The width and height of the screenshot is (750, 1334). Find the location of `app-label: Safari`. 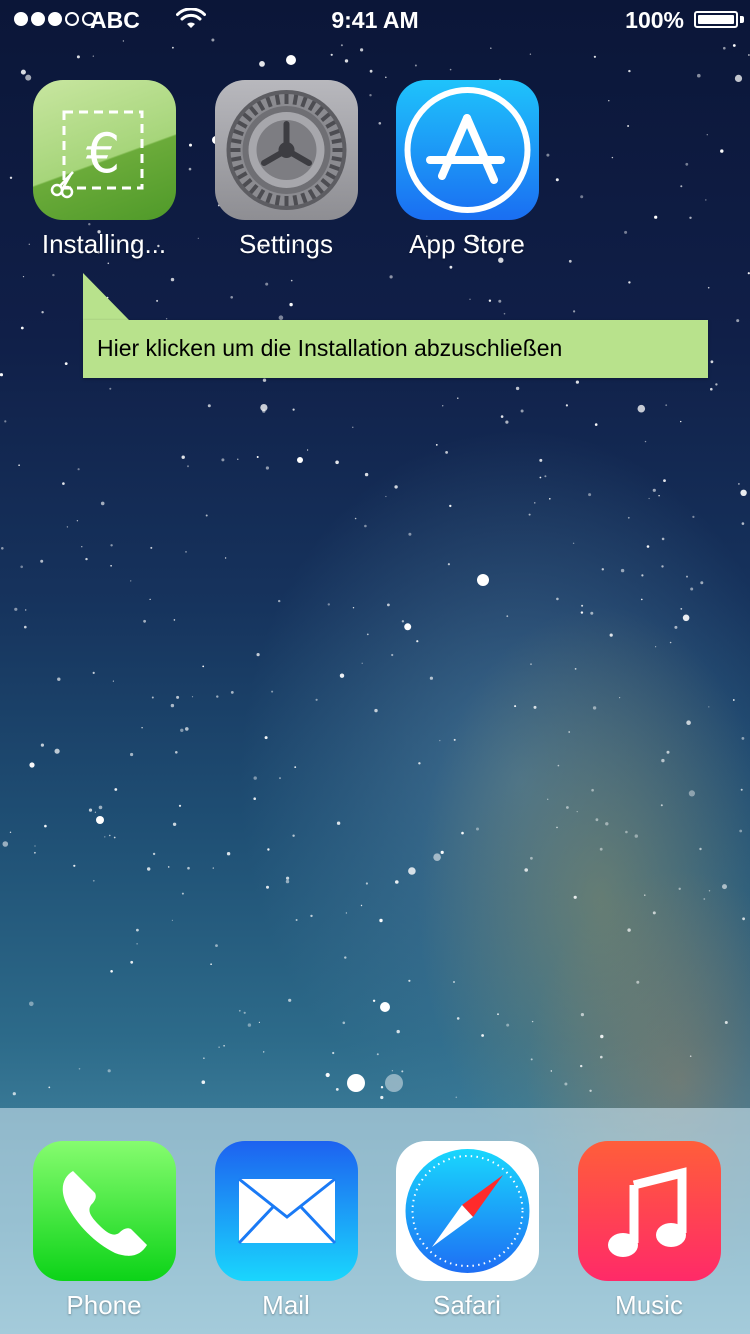

app-label: Safari is located at coordinates (467, 1305).